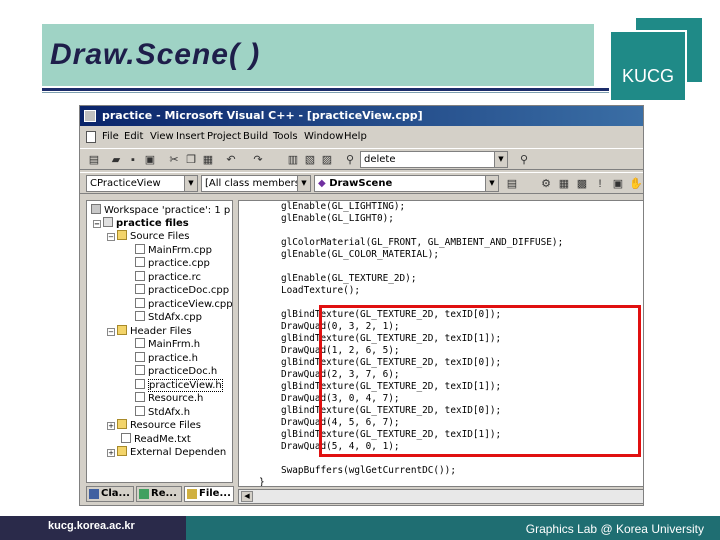  I want to click on code-line: glEnable(GL_LIGHTING);, so click(343, 206).